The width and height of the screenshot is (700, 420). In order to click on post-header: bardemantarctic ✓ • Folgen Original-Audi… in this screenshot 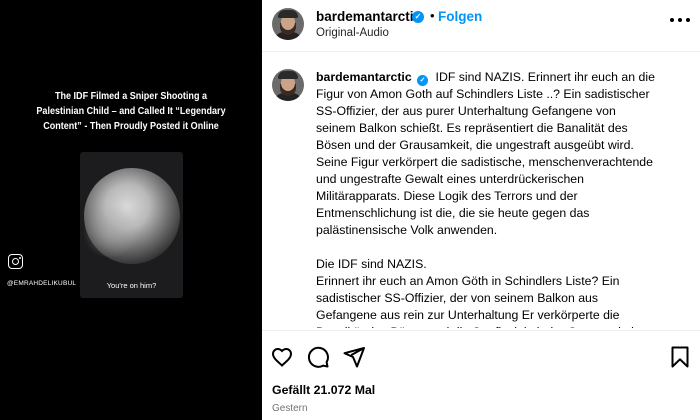, I will do `click(481, 26)`.